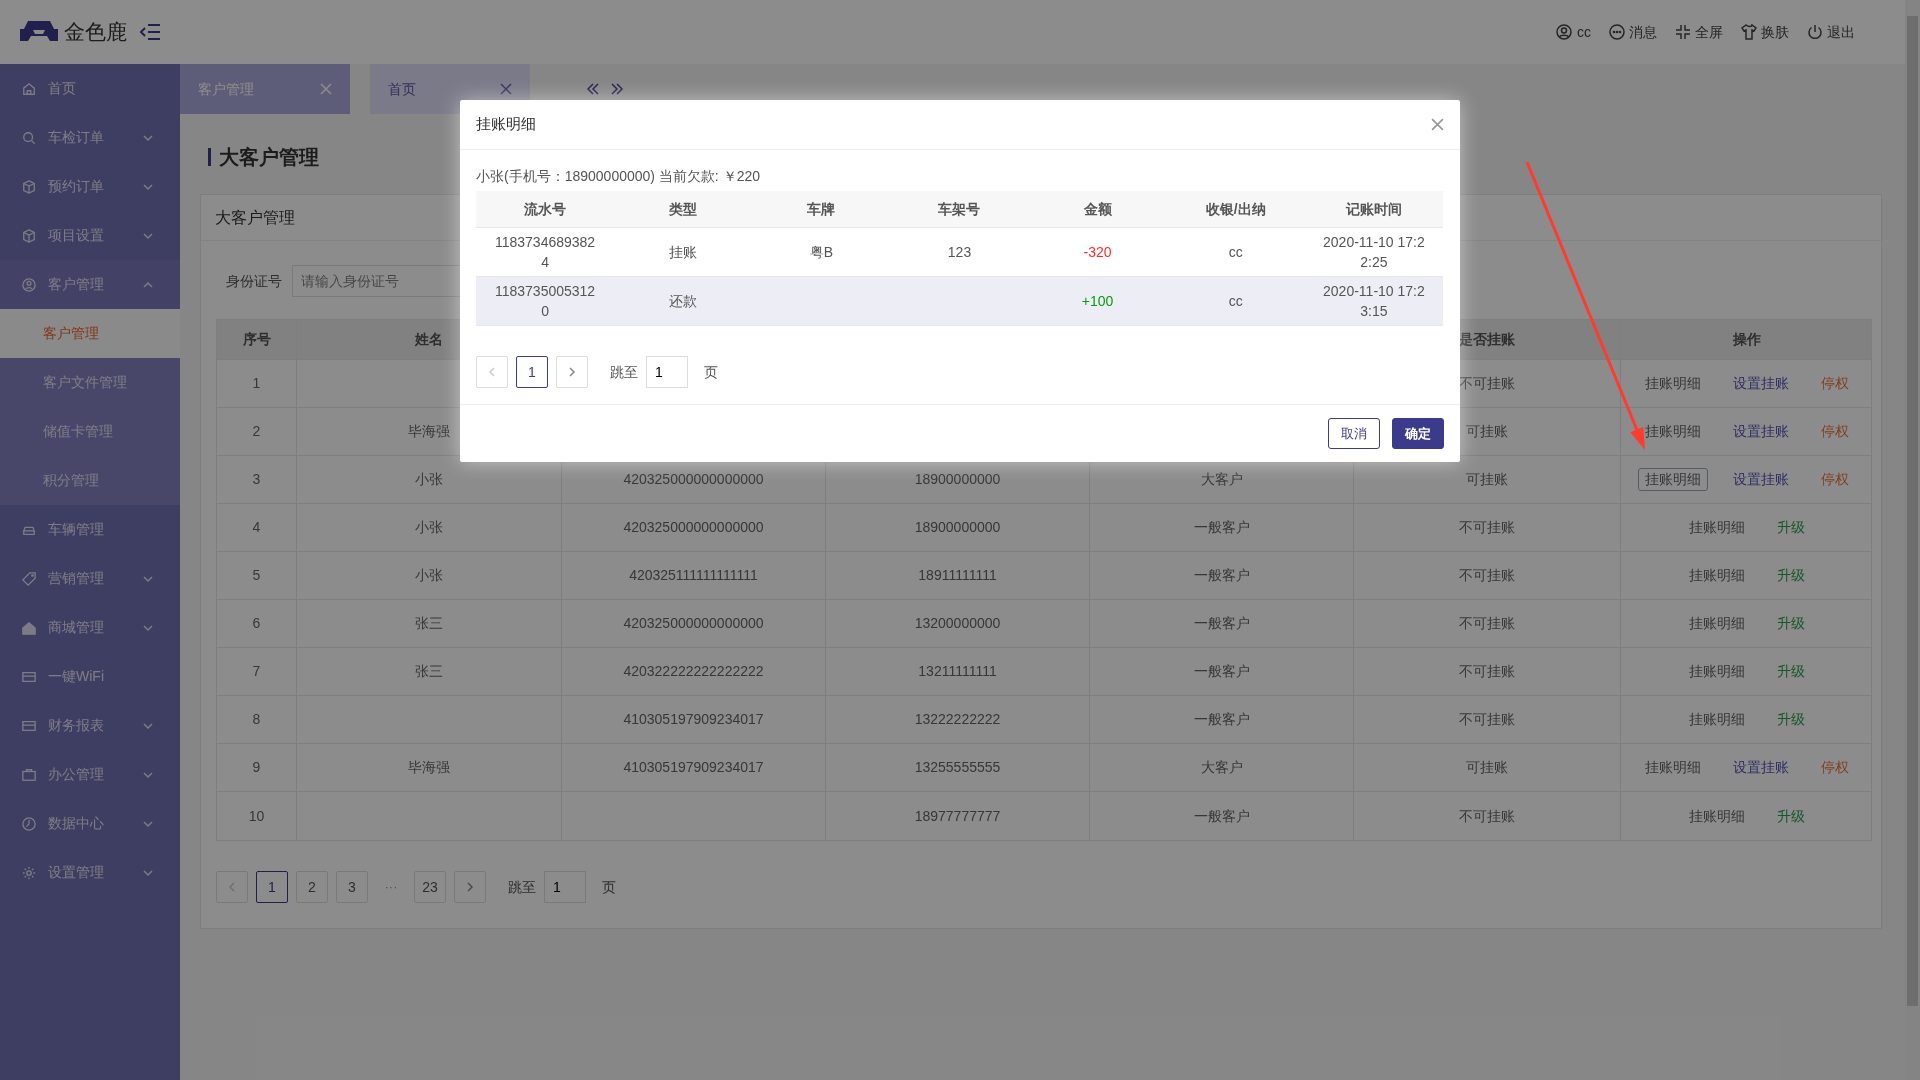 The width and height of the screenshot is (1920, 1080). What do you see at coordinates (209, 157) in the screenshot?
I see `title-bar-mark` at bounding box center [209, 157].